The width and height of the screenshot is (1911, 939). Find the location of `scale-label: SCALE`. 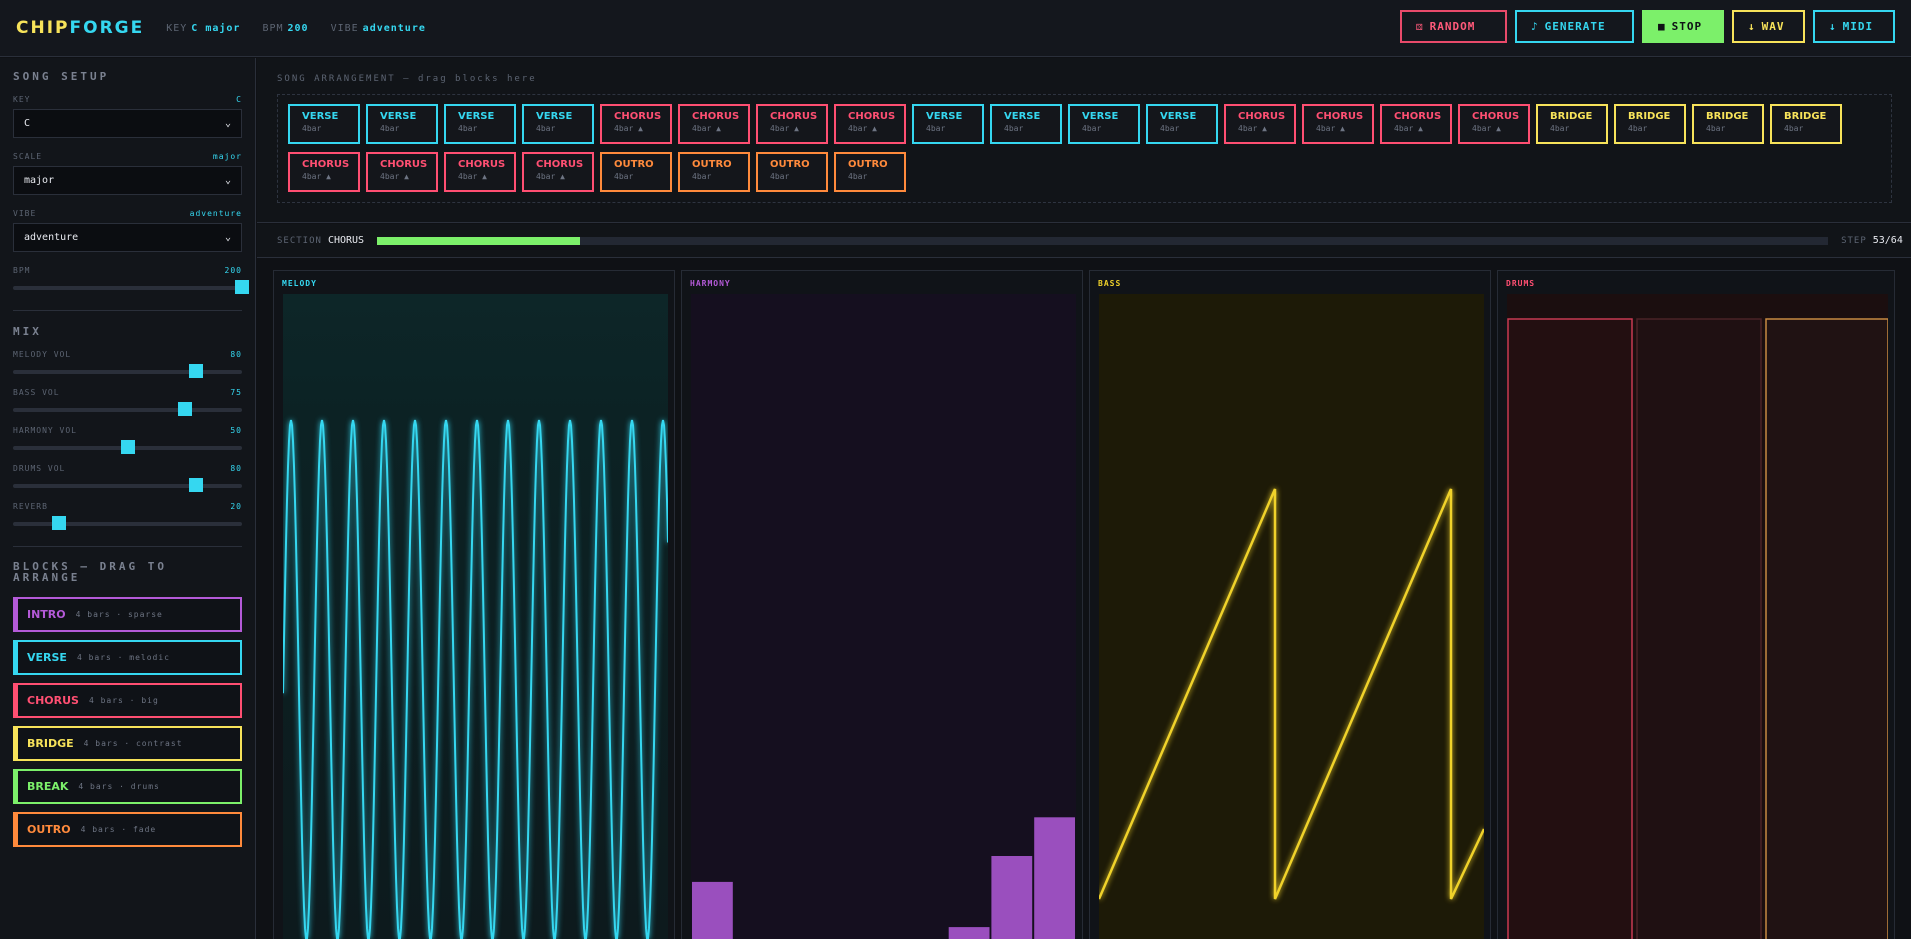

scale-label: SCALE is located at coordinates (28, 156).